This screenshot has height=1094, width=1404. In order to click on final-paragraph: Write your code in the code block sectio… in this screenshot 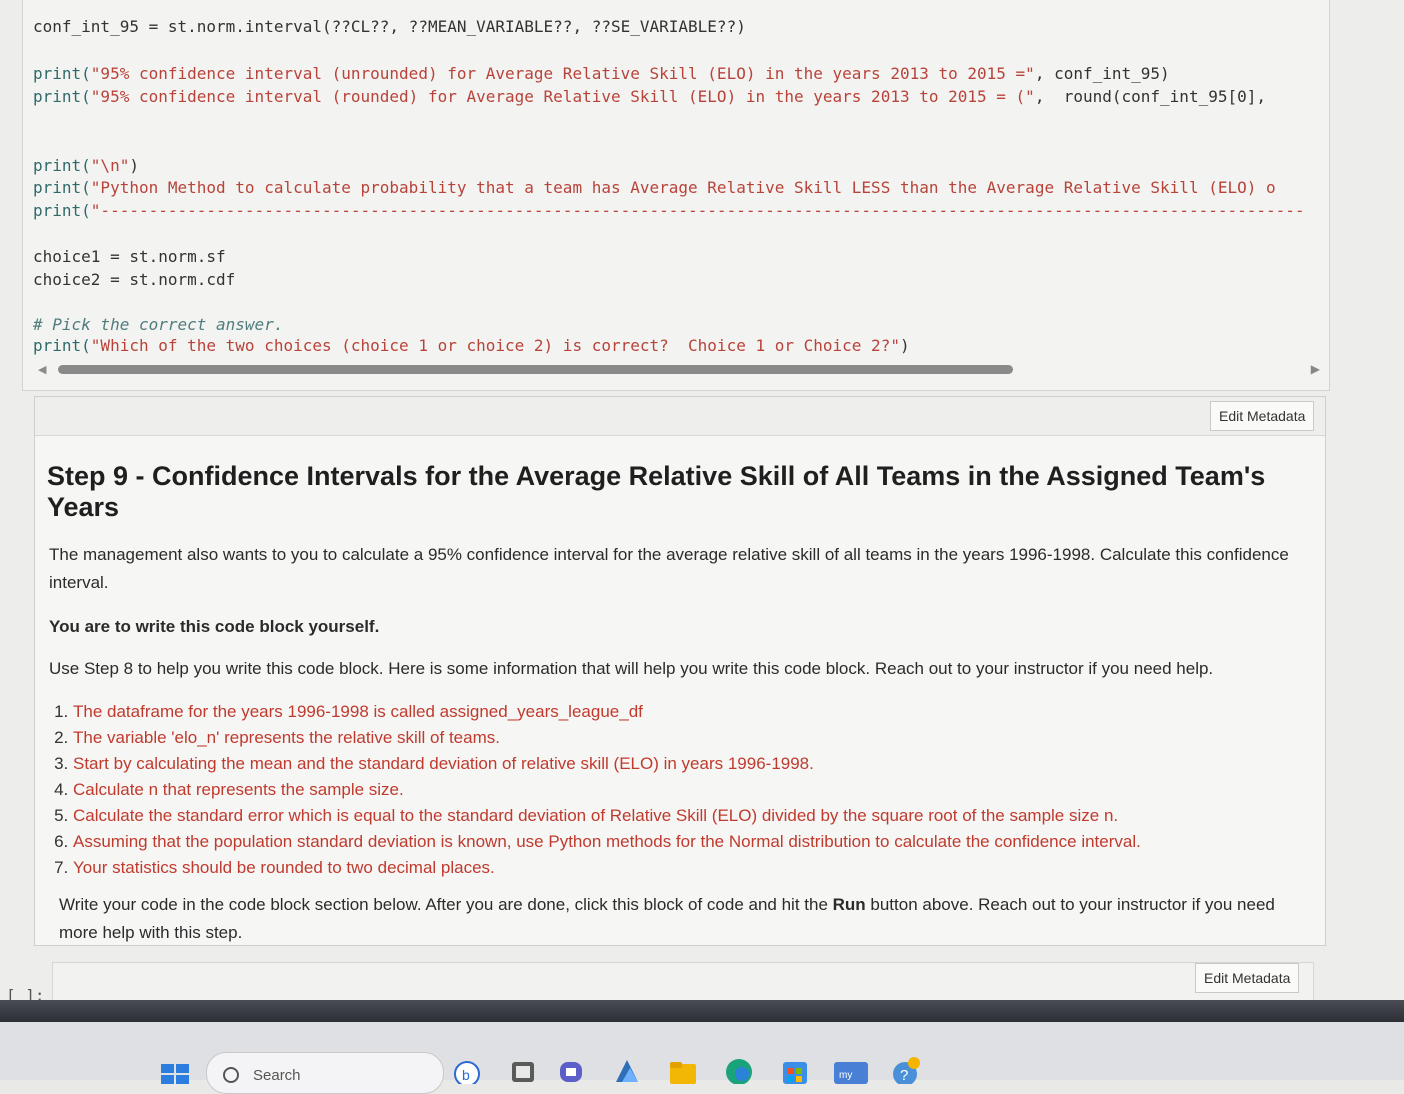, I will do `click(667, 918)`.